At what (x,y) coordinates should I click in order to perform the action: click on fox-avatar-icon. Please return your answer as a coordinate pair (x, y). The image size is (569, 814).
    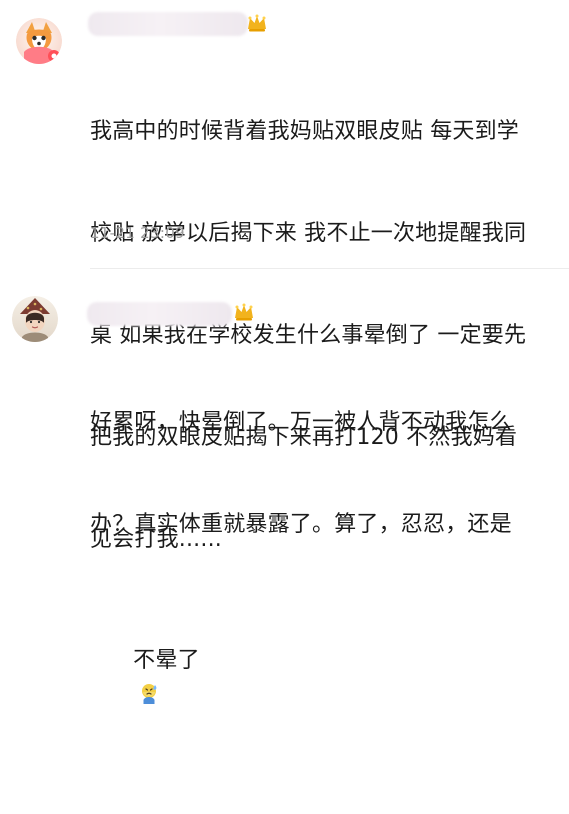
    Looking at the image, I should click on (39, 41).